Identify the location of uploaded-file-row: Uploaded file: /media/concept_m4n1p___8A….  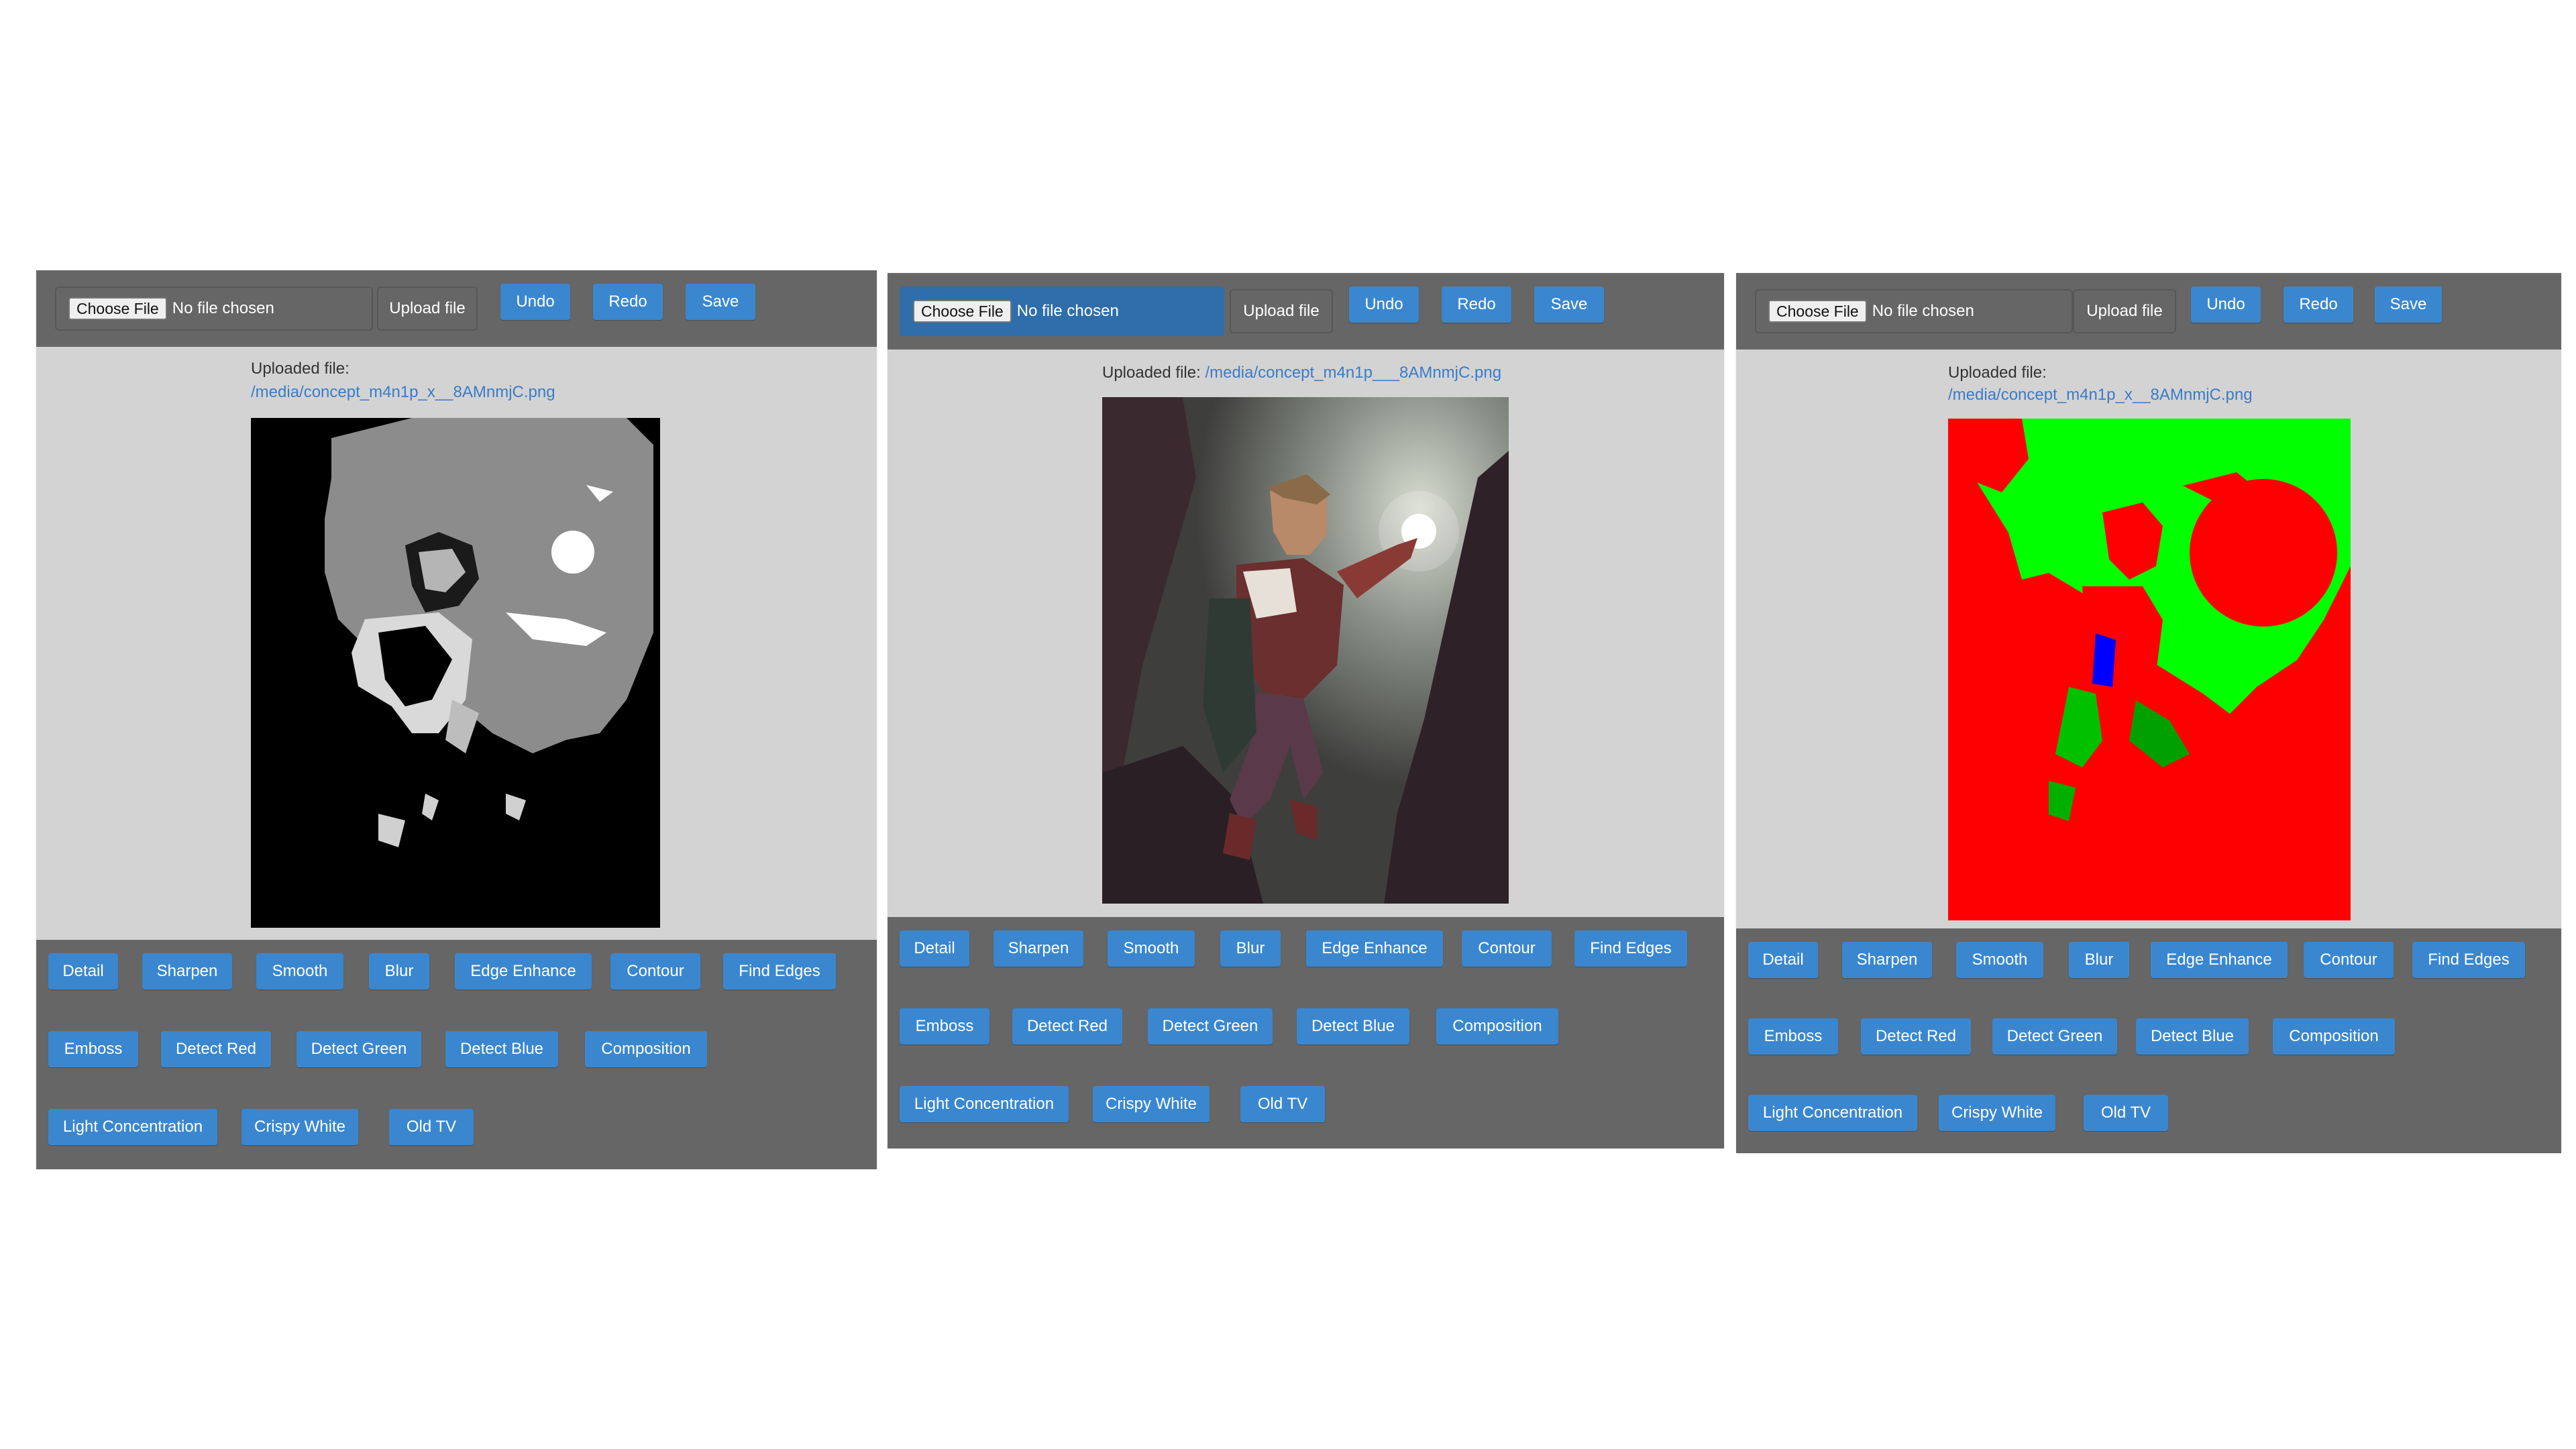
(1301, 373).